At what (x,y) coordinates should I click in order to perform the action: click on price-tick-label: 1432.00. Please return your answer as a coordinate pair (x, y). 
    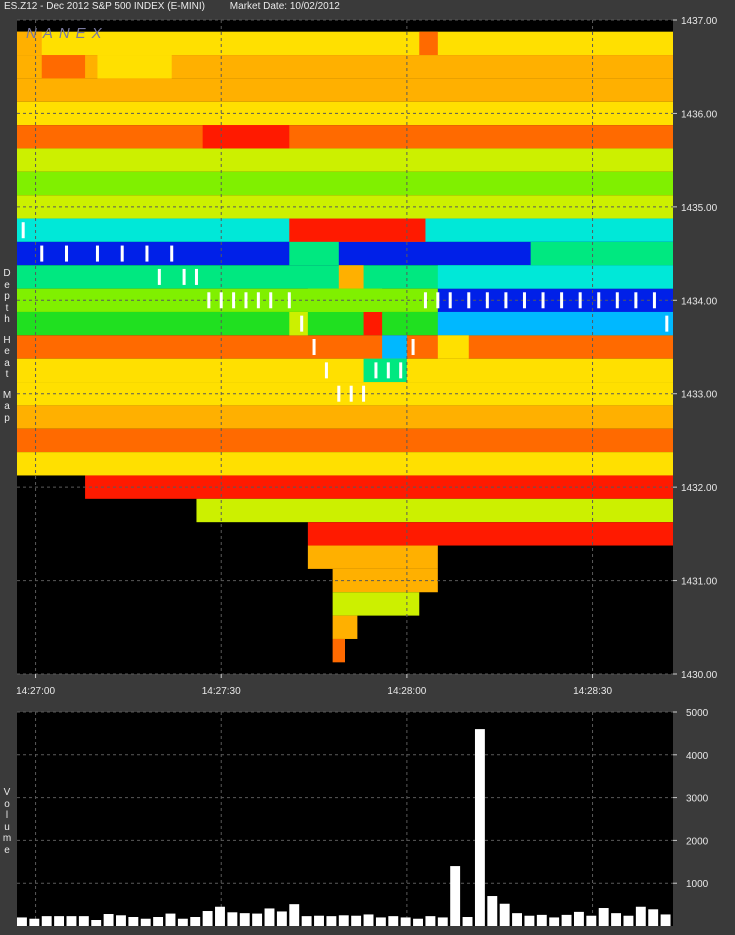
    Looking at the image, I should click on (699, 488).